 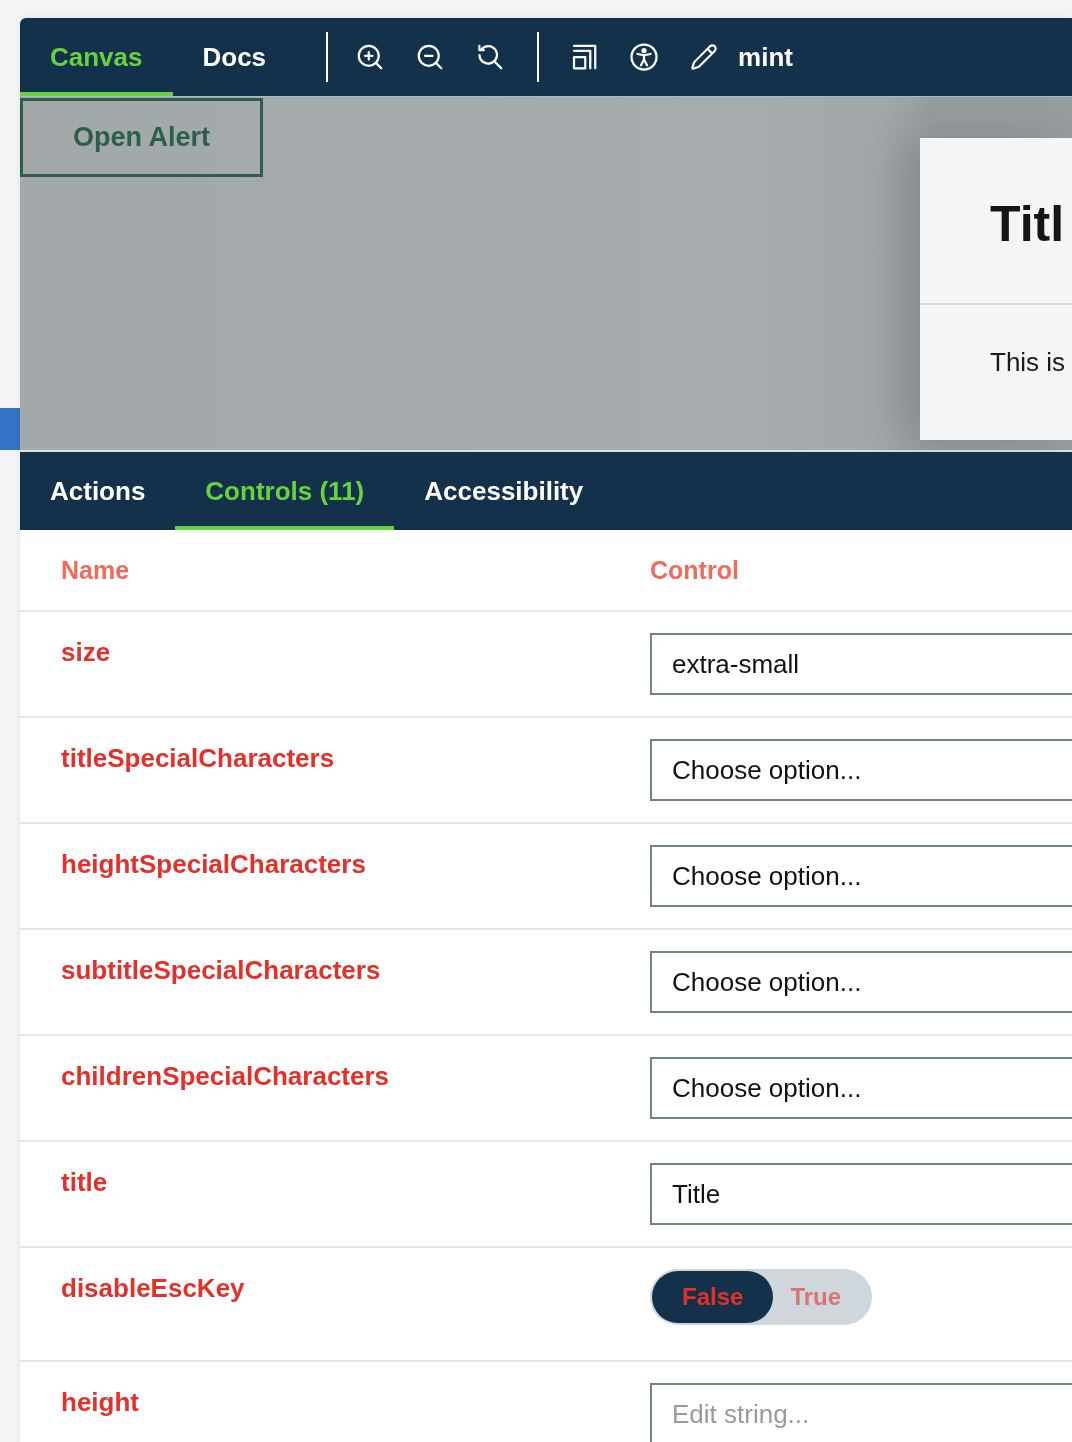 What do you see at coordinates (504, 491) in the screenshot?
I see `panel-tab: Accessibility` at bounding box center [504, 491].